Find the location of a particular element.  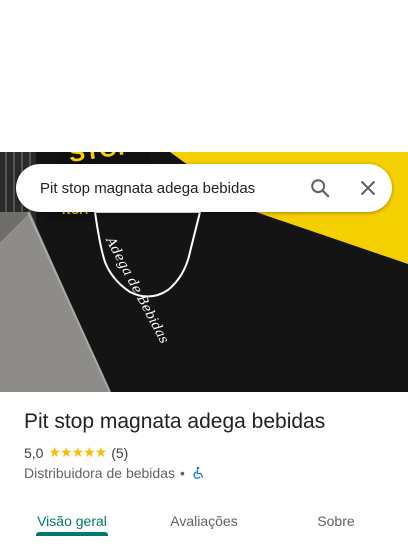

close-icon is located at coordinates (368, 188).